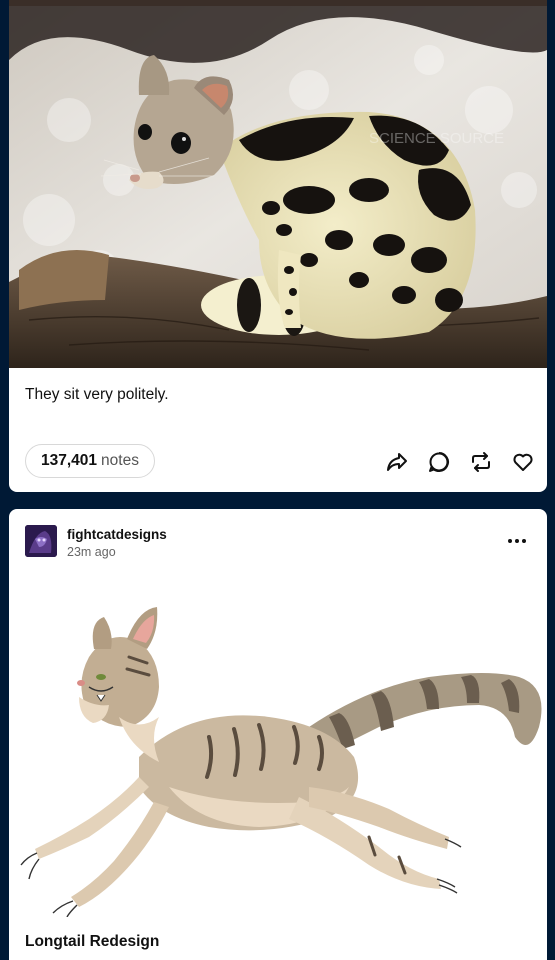 The width and height of the screenshot is (555, 960). I want to click on reply-icon, so click(439, 462).